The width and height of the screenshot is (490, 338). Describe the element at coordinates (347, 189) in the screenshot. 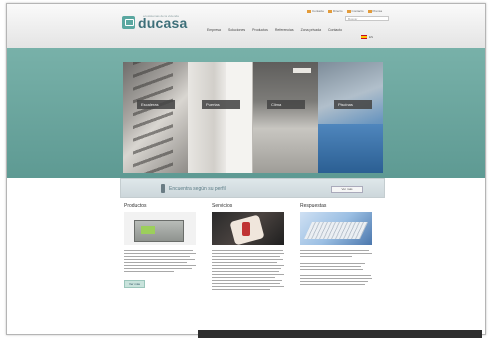

I see `banner-button: Ver más` at that location.